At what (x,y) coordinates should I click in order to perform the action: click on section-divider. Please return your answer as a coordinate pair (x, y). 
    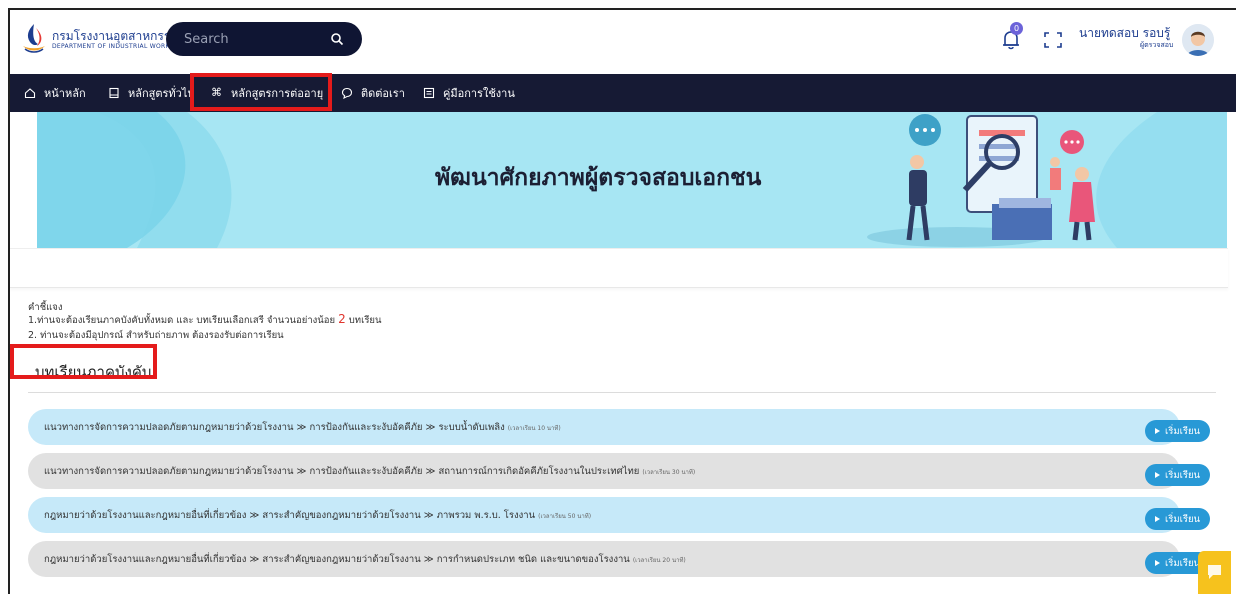
    Looking at the image, I should click on (622, 392).